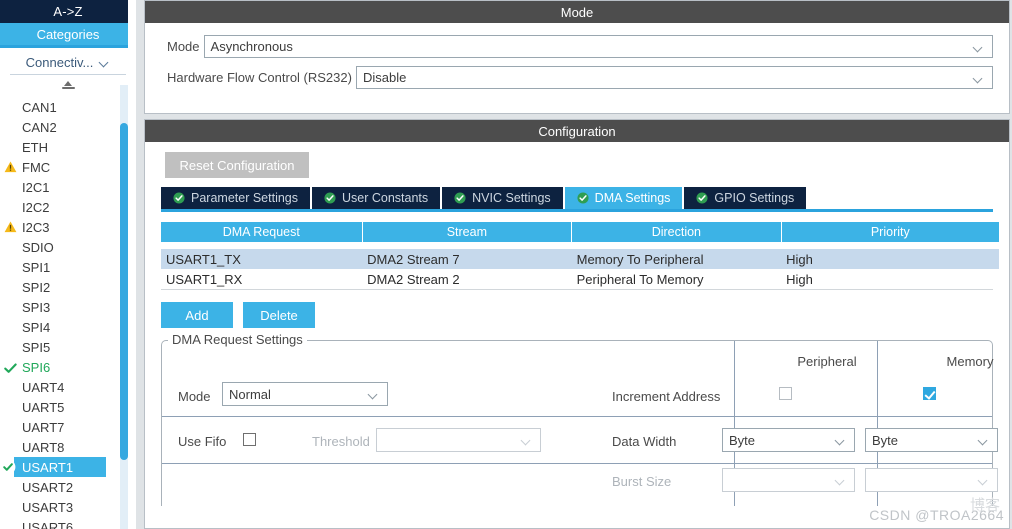 This screenshot has width=1012, height=529. What do you see at coordinates (577, 131) in the screenshot?
I see `configuration-panel-title: Configuration` at bounding box center [577, 131].